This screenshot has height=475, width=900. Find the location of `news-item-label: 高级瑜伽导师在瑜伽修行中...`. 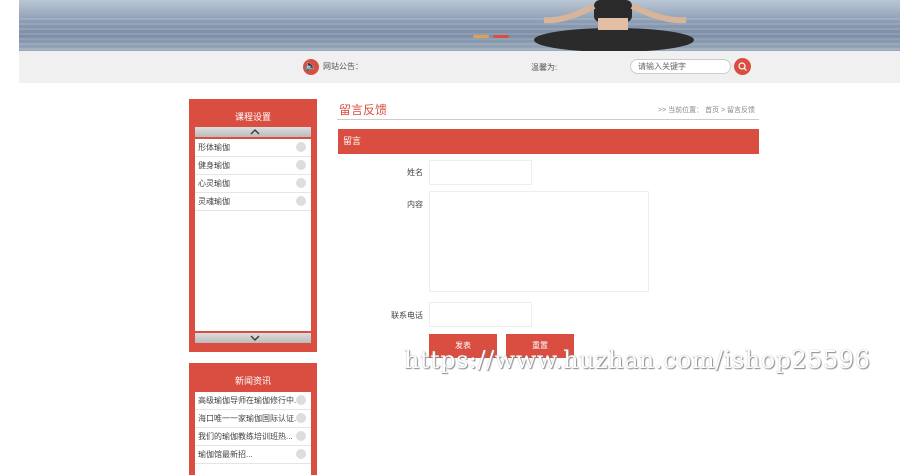

news-item-label: 高级瑜伽导师在瑜伽修行中... is located at coordinates (249, 400).